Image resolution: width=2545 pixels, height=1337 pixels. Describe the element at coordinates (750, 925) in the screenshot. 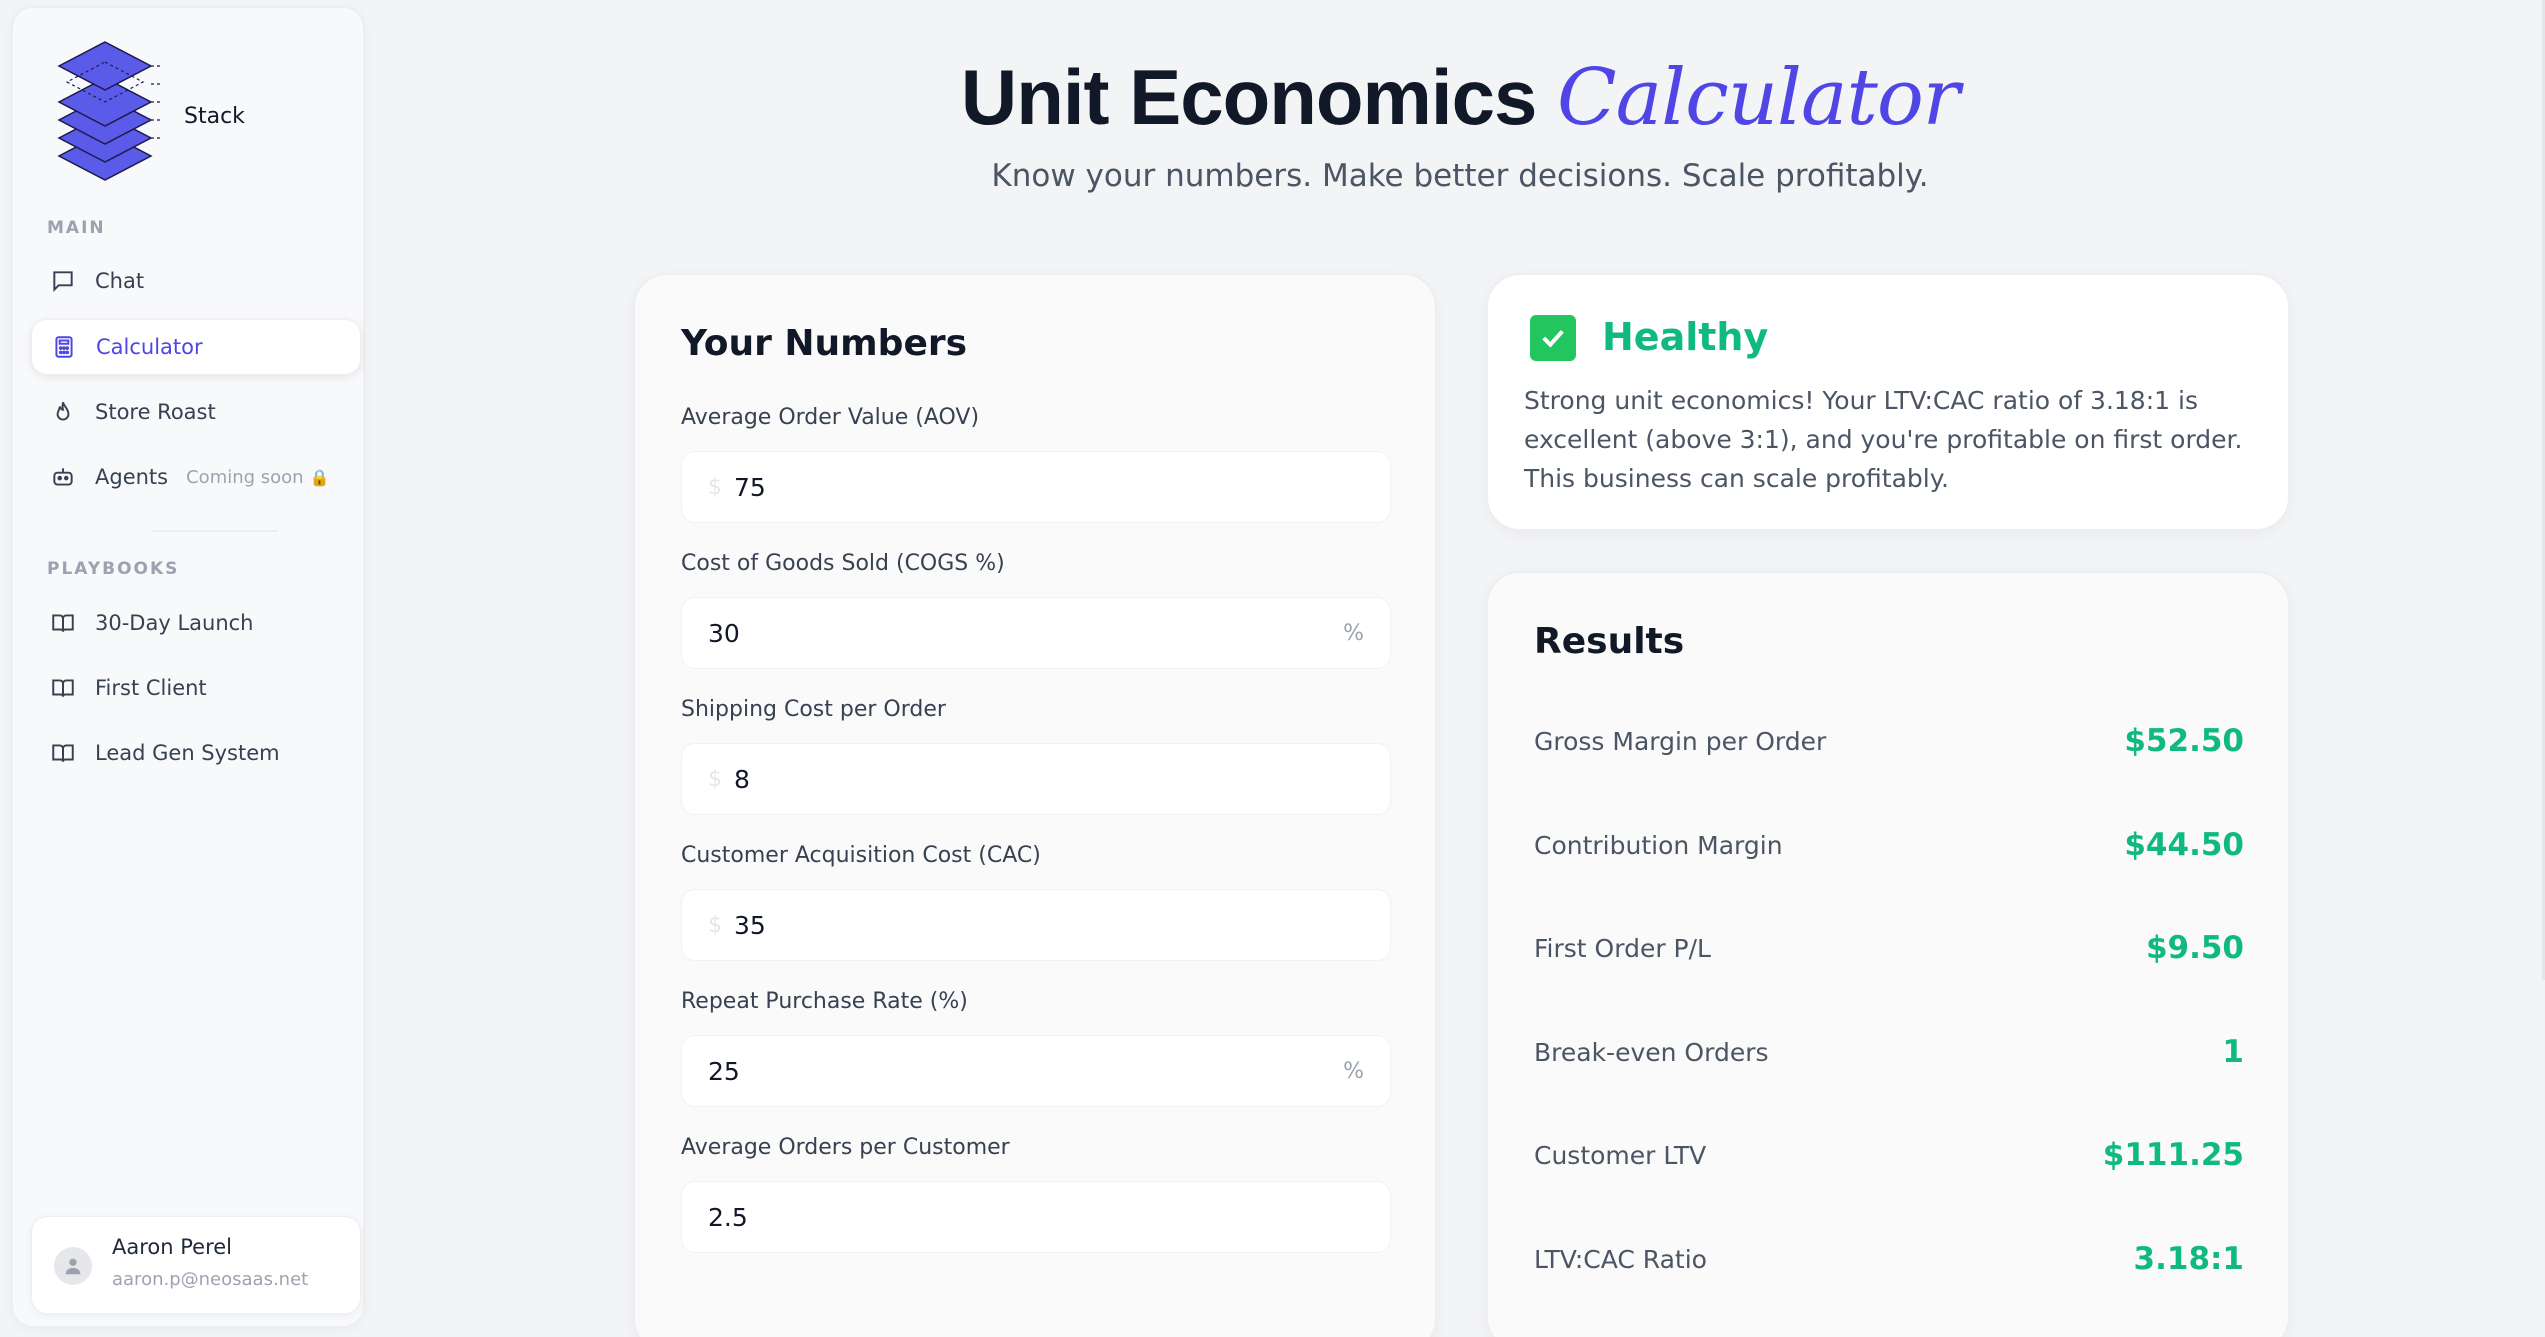

I see `cac-value: 35` at that location.